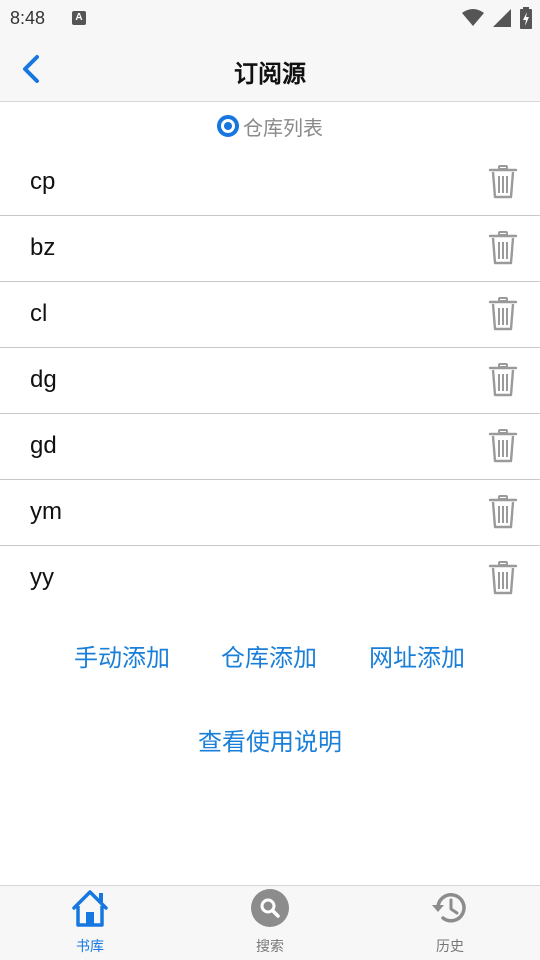  What do you see at coordinates (228, 126) in the screenshot?
I see `radio-selected-icon` at bounding box center [228, 126].